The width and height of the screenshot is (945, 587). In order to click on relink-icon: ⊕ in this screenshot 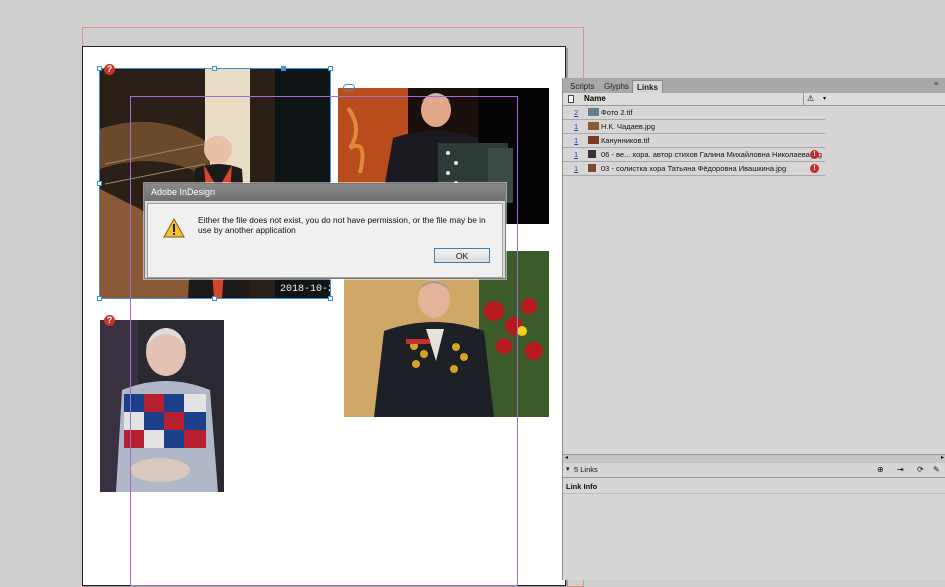, I will do `click(880, 470)`.